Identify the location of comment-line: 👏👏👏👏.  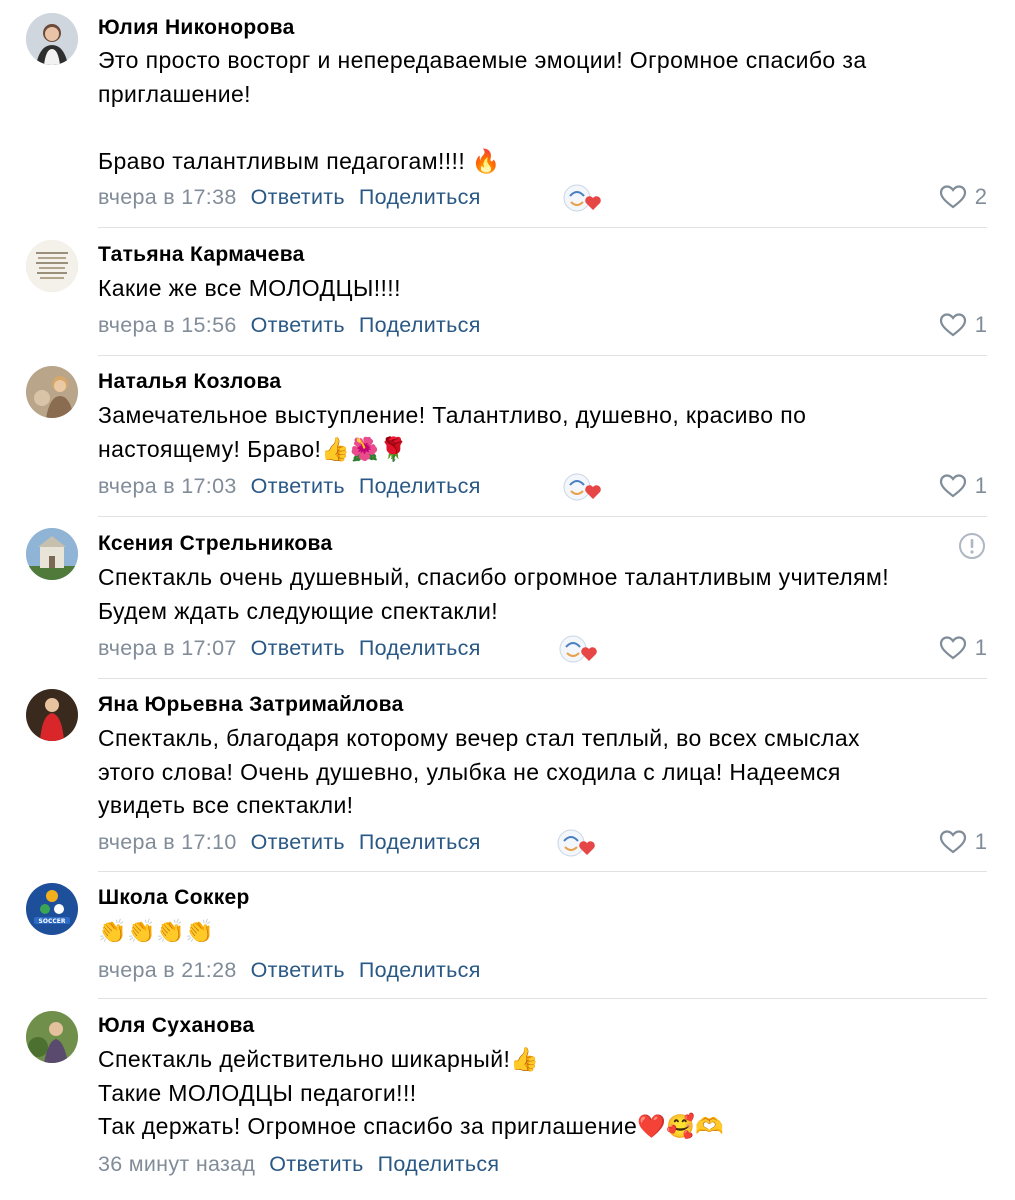
(156, 931).